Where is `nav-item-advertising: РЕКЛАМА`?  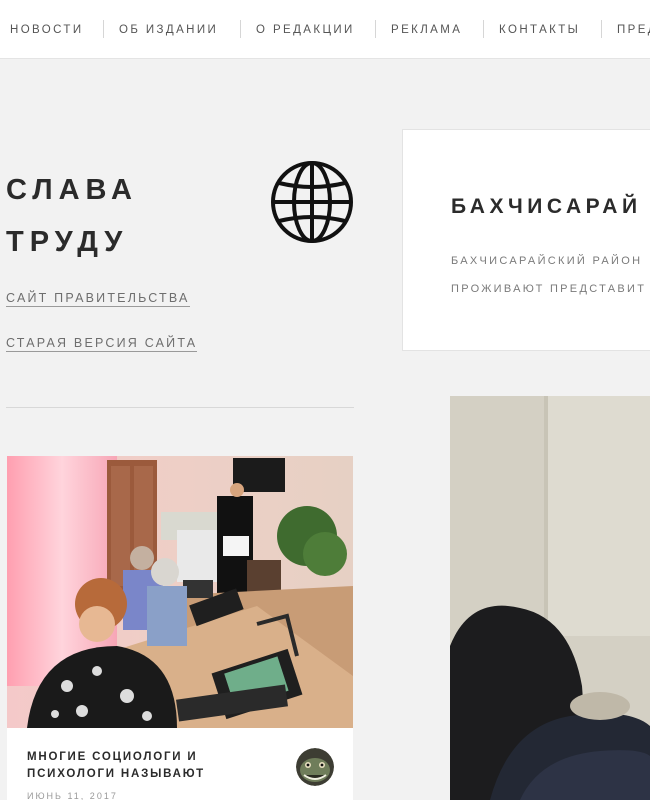
nav-item-advertising: РЕКЛАМА is located at coordinates (426, 30).